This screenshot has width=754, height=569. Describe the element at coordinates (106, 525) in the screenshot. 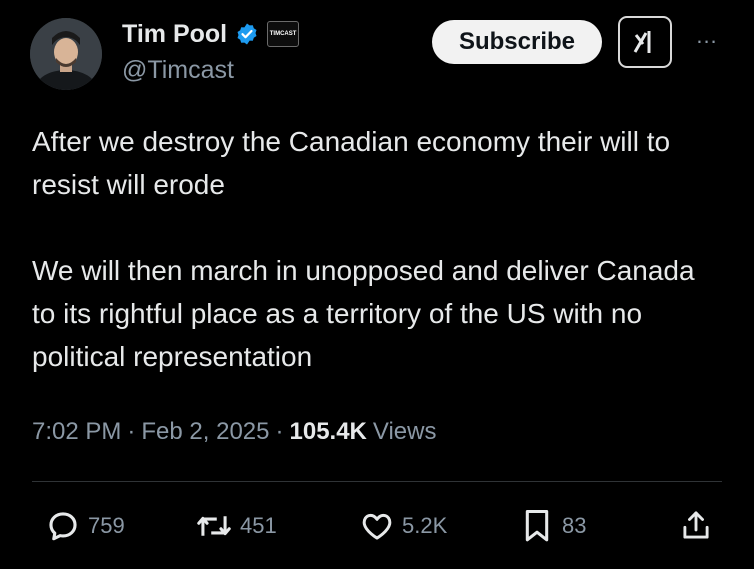

I see `reply-count: 759` at that location.